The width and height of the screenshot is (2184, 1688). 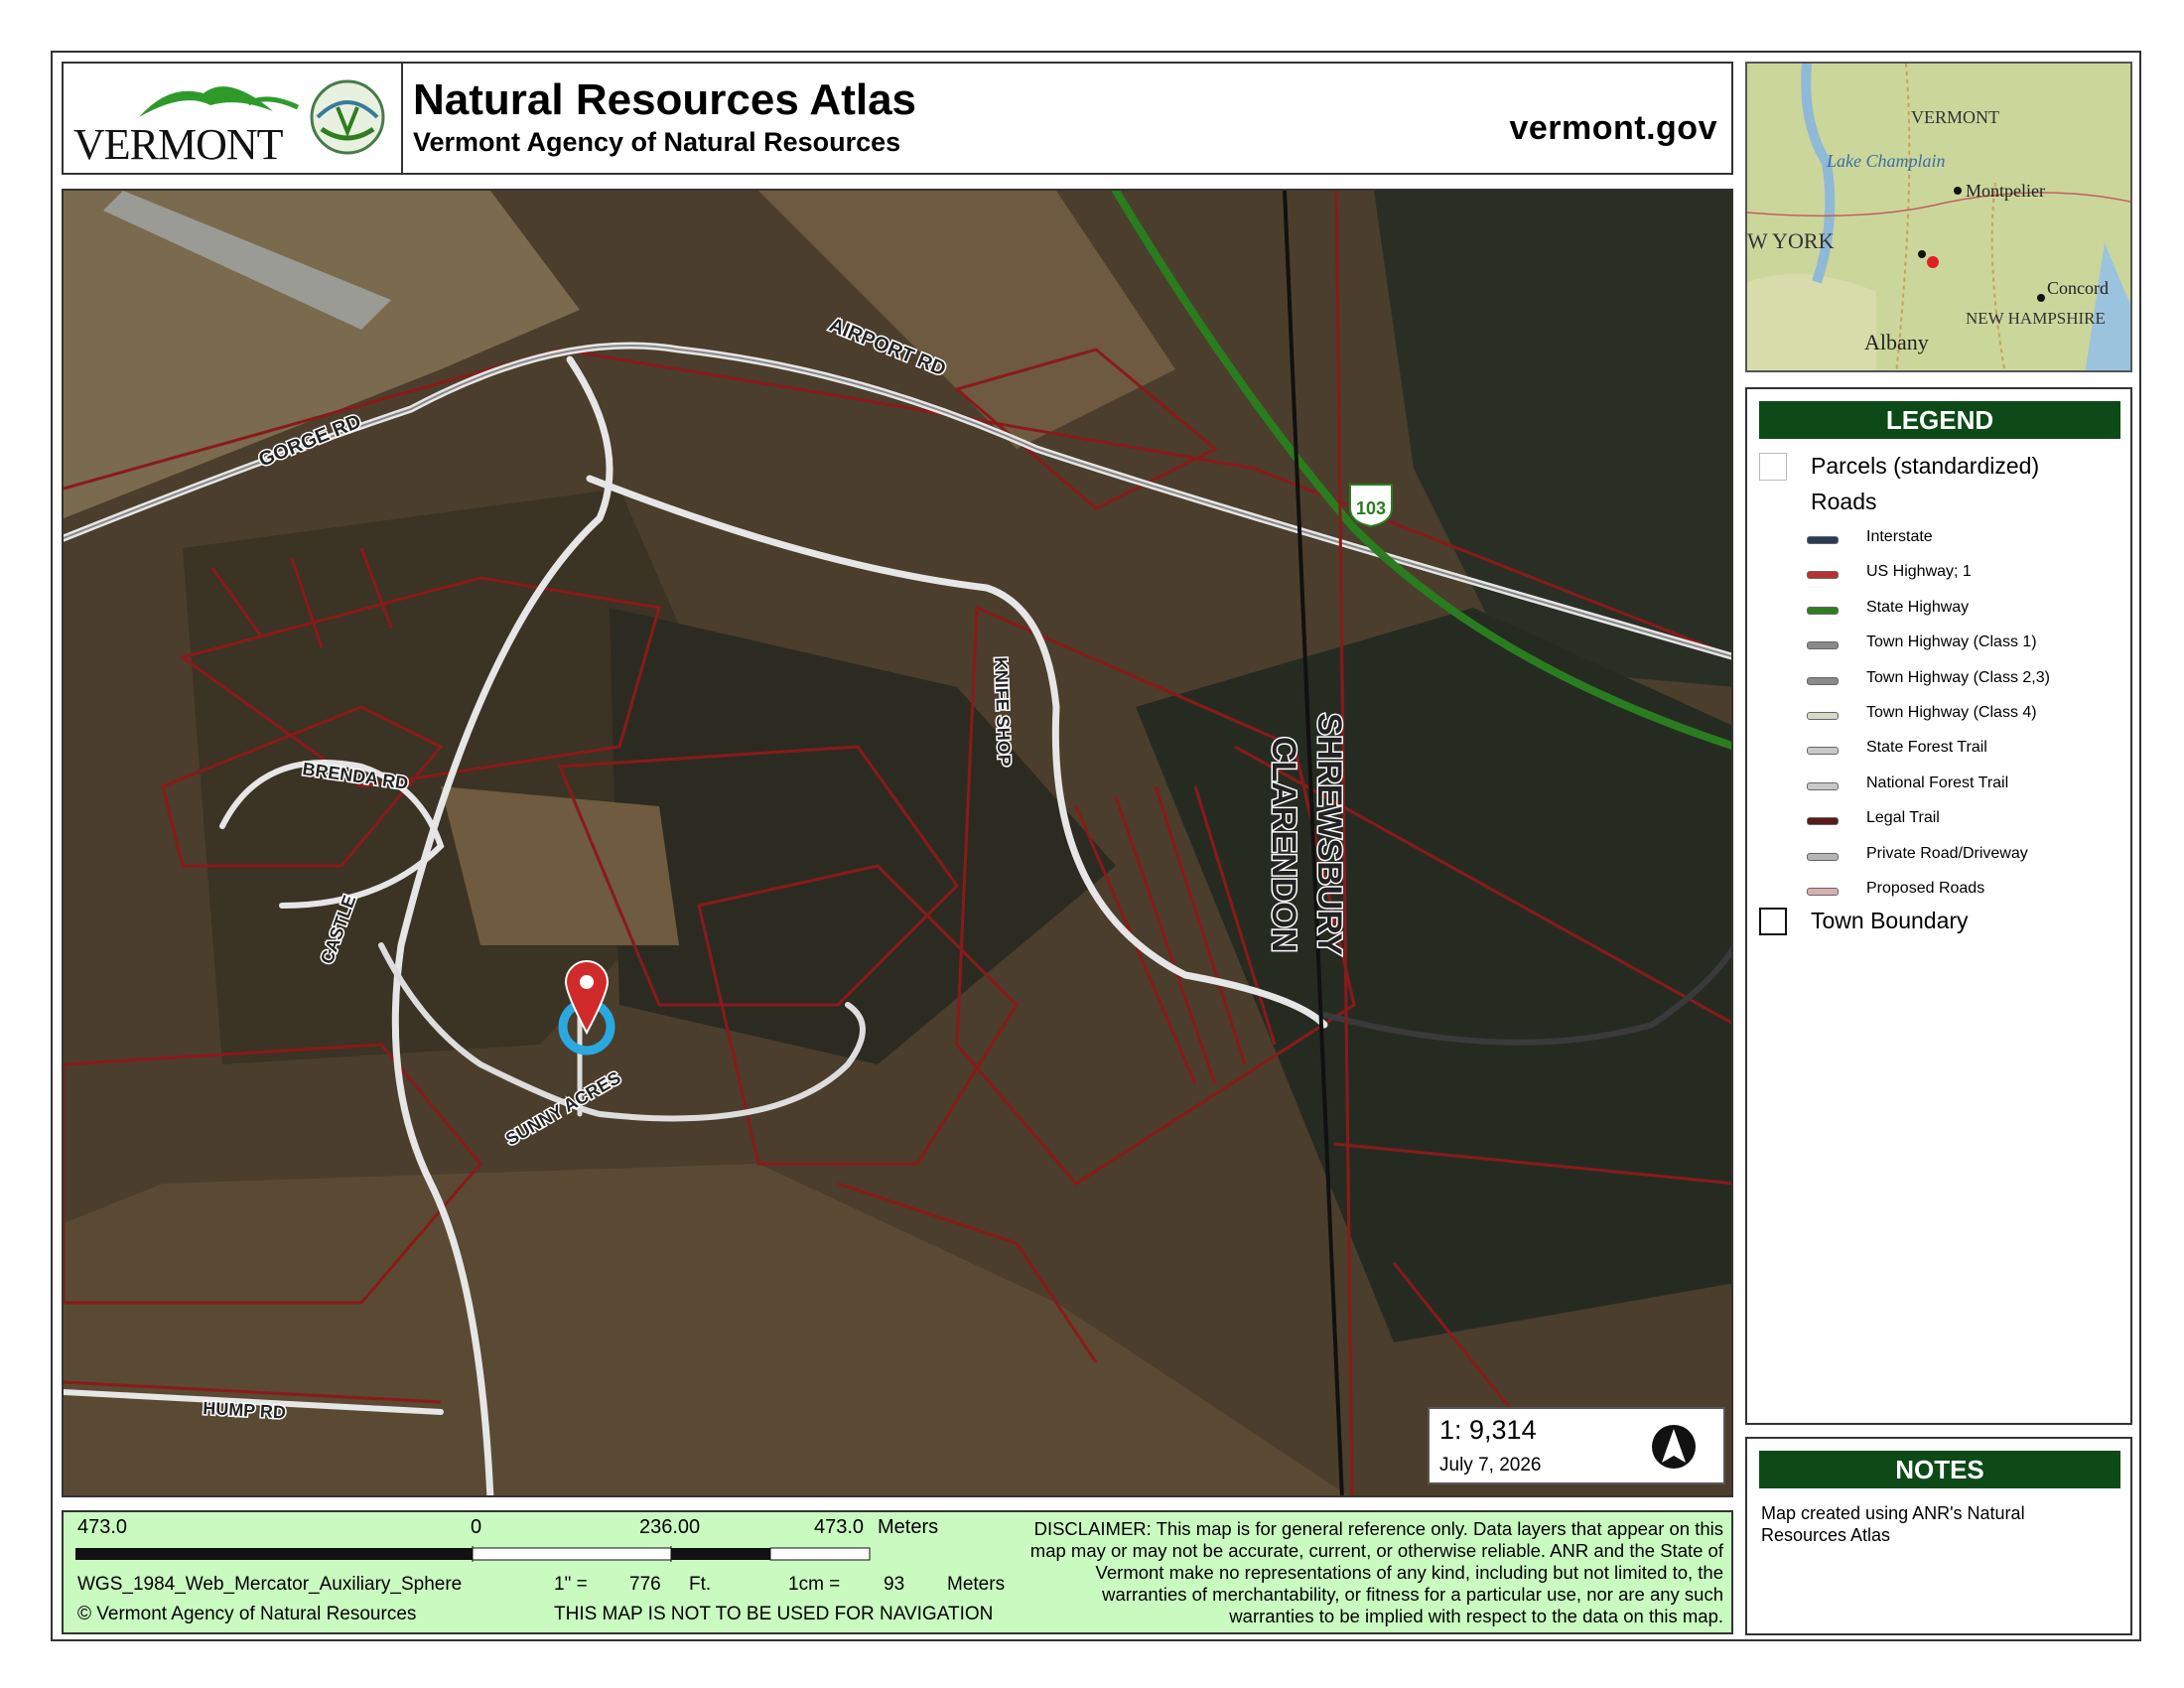 What do you see at coordinates (1903, 818) in the screenshot?
I see `legend-road-label: Legal Trail` at bounding box center [1903, 818].